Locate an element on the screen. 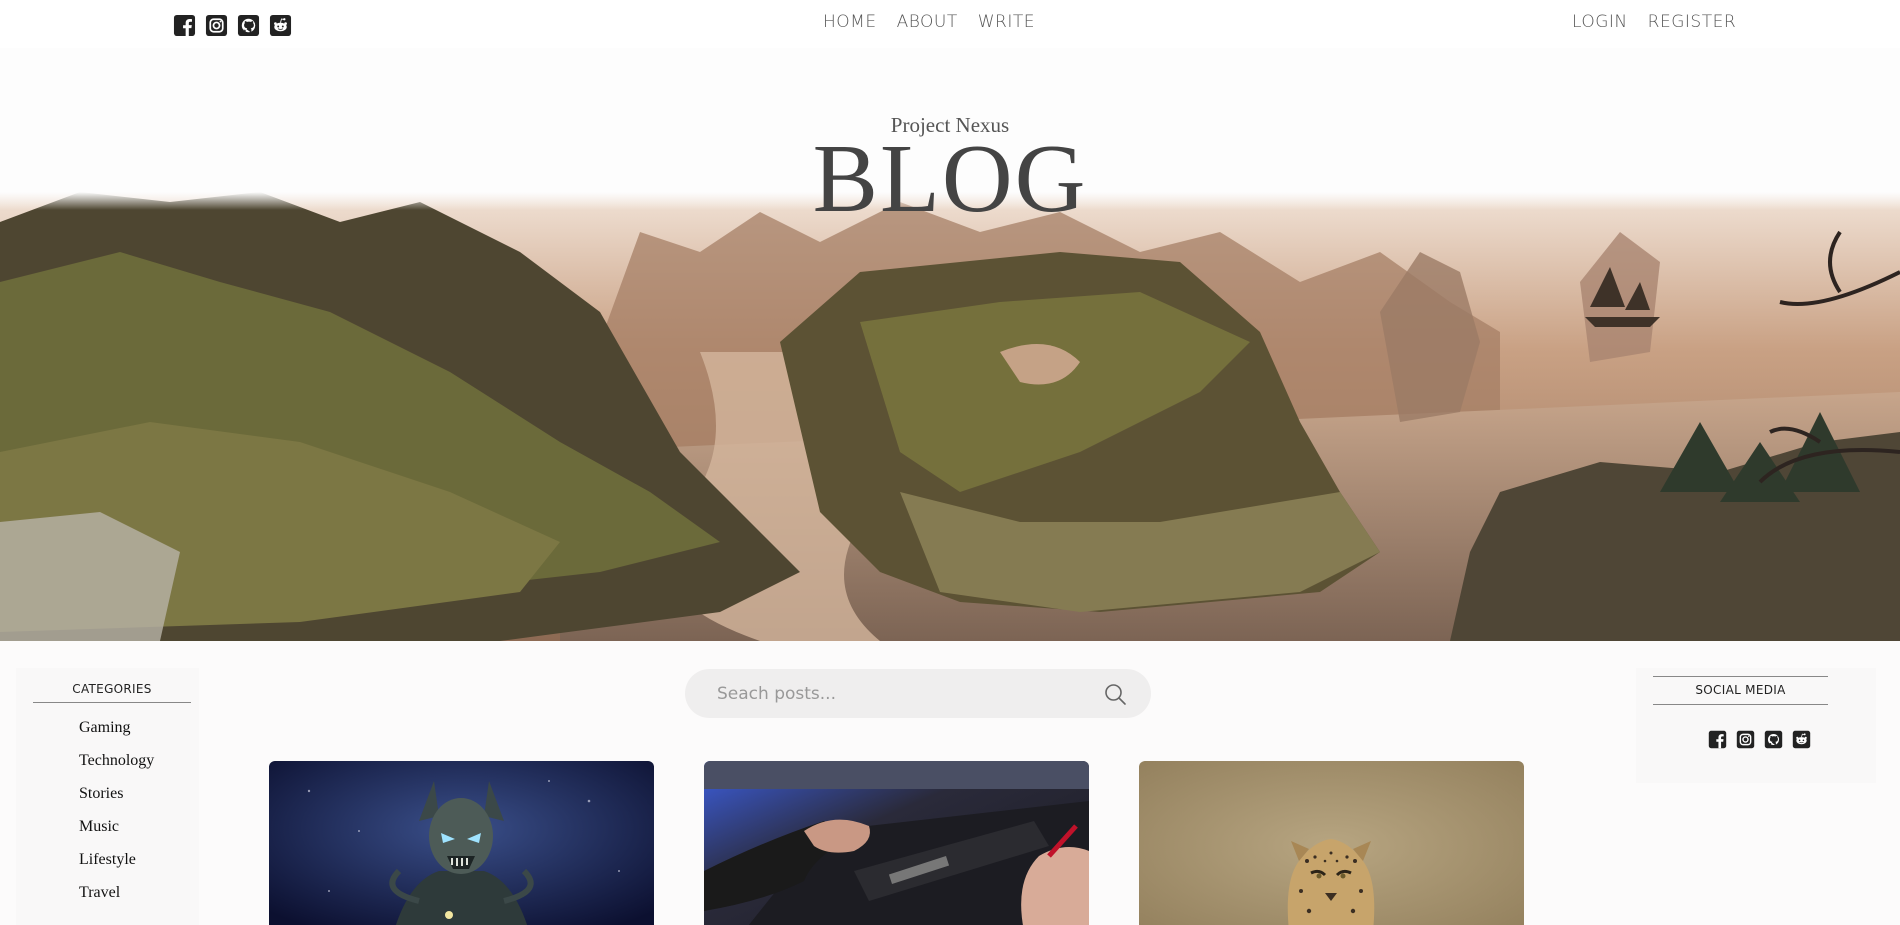  nav-about-link: ABOUT is located at coordinates (927, 22).